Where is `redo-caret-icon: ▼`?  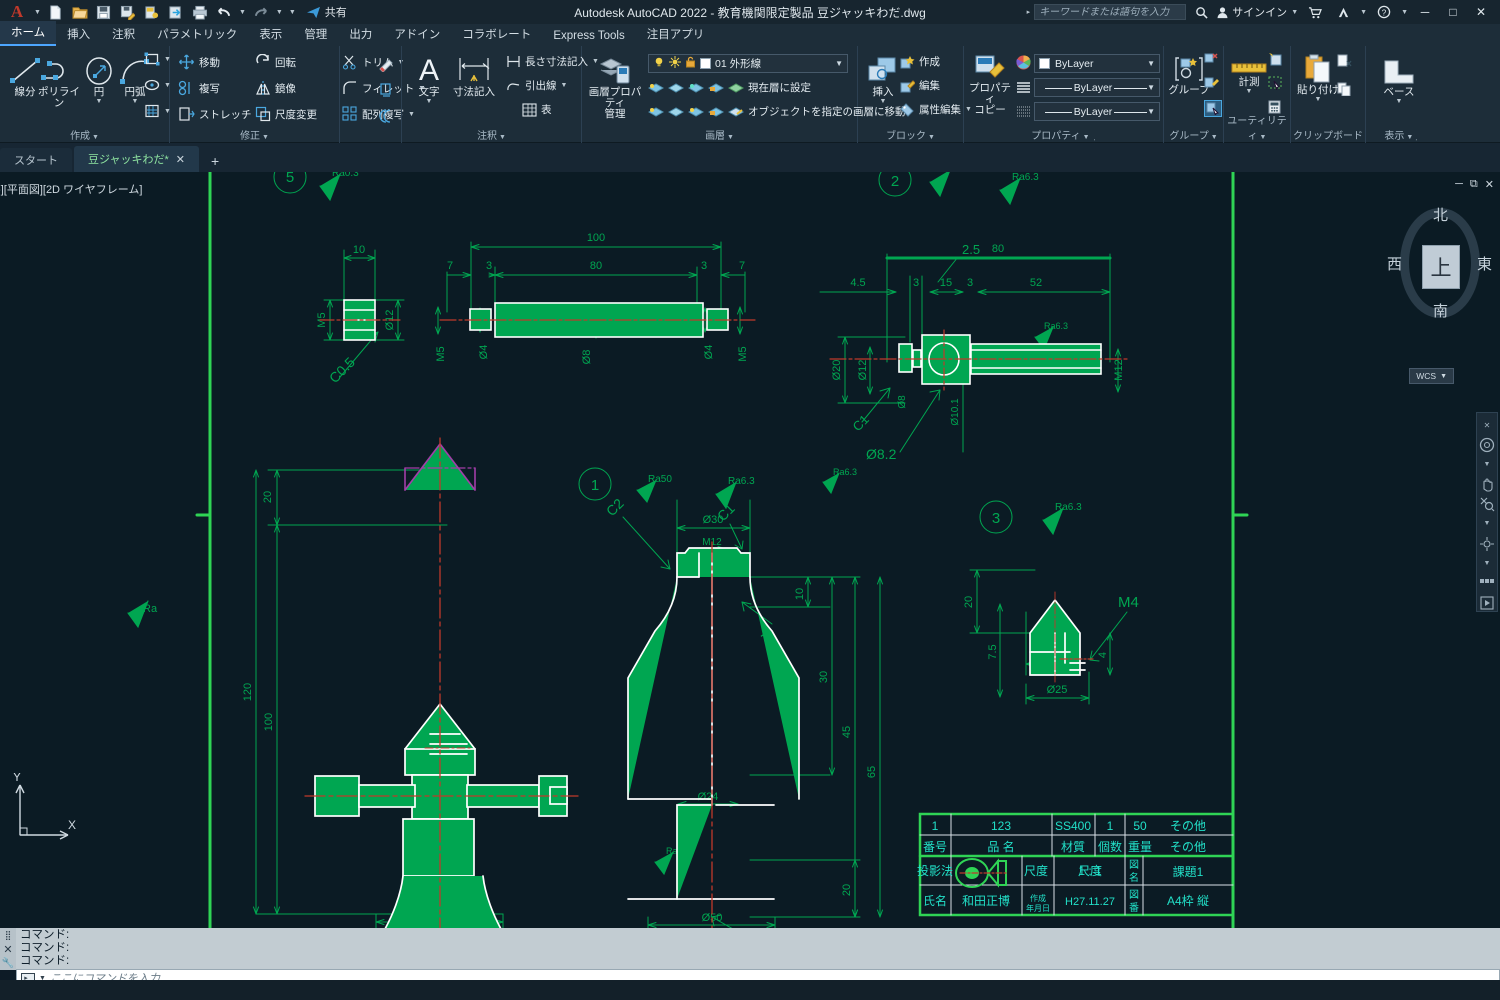 redo-caret-icon: ▼ is located at coordinates (279, 12).